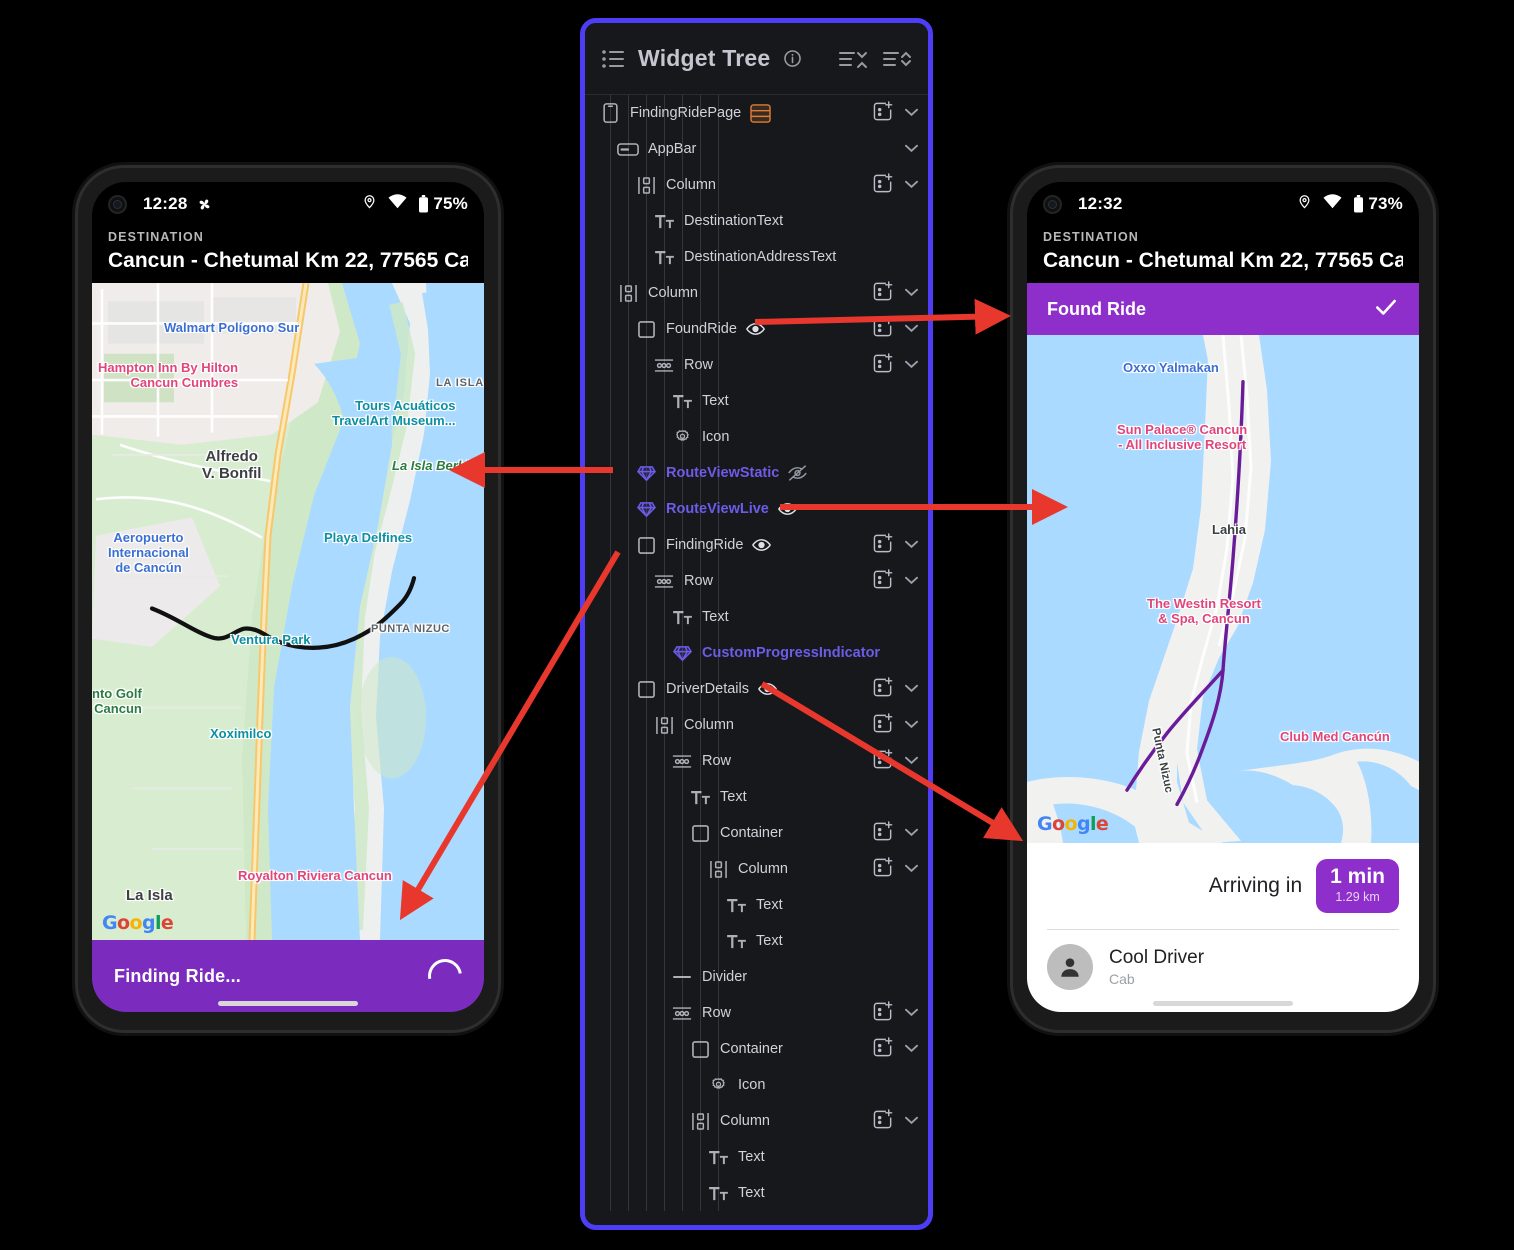  What do you see at coordinates (756, 221) in the screenshot?
I see `tree-row-destinationtext: DestinationText` at bounding box center [756, 221].